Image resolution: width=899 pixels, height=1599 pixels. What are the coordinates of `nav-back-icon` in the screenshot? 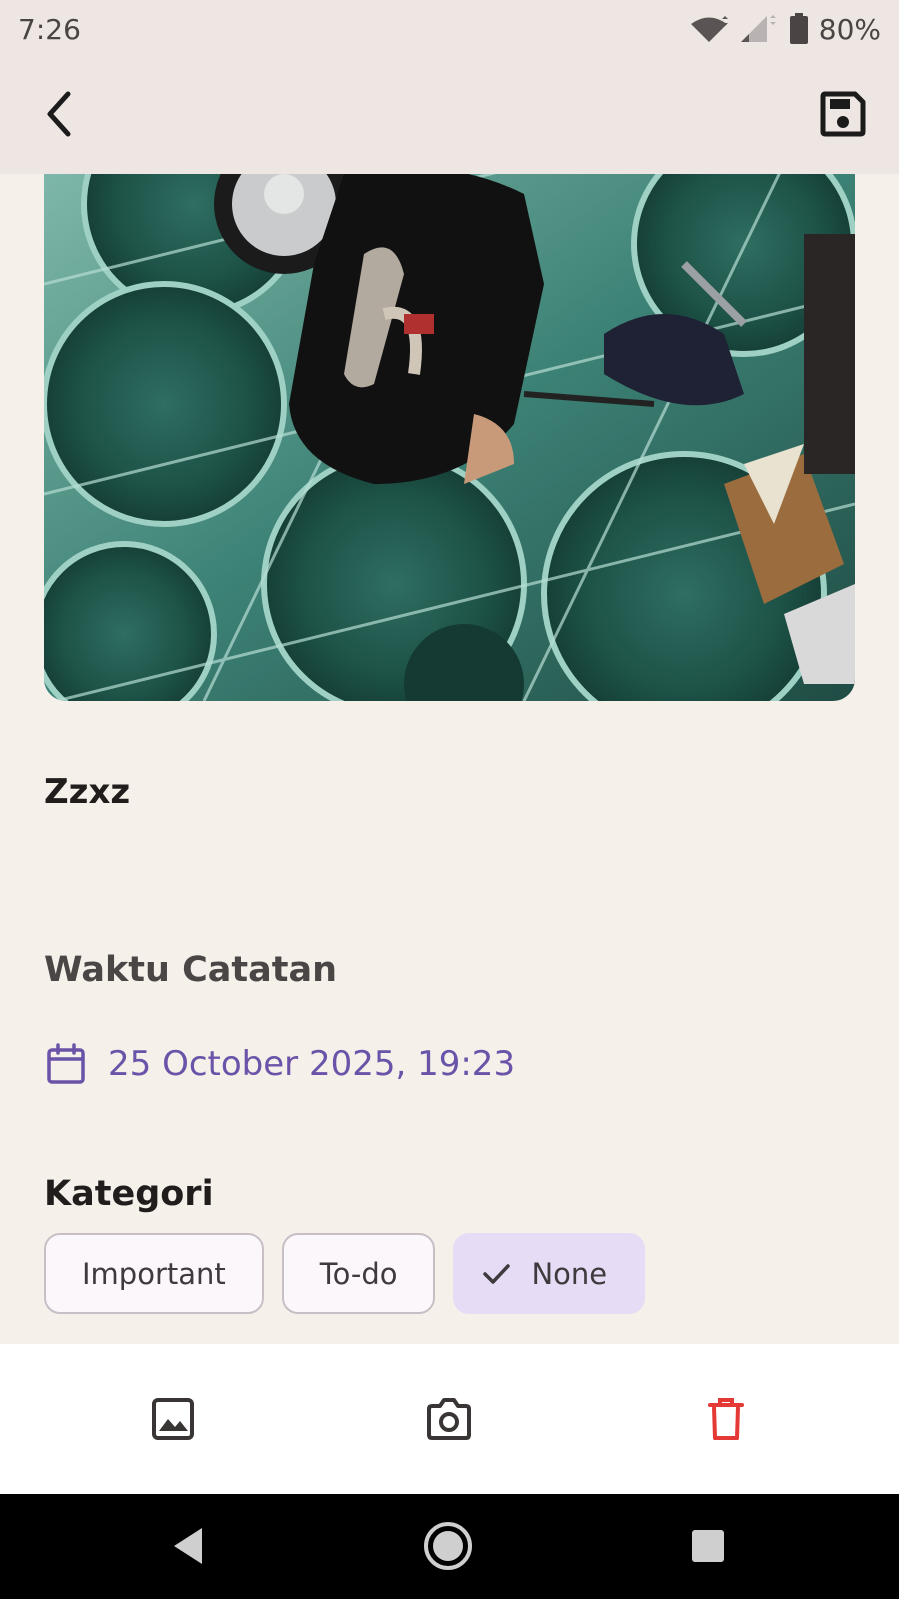 It's located at (188, 1546).